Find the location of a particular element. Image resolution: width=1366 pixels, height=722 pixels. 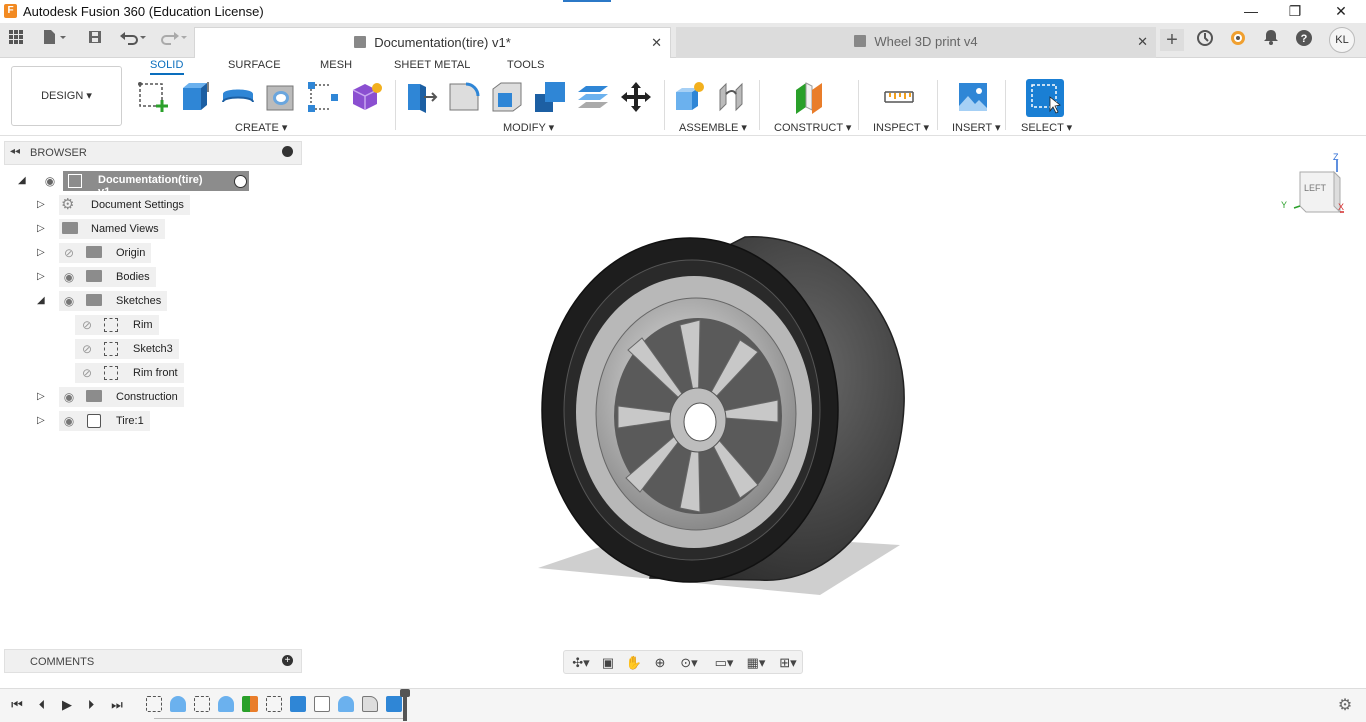

step-back-icon: ⏴ is located at coordinates (42, 705).